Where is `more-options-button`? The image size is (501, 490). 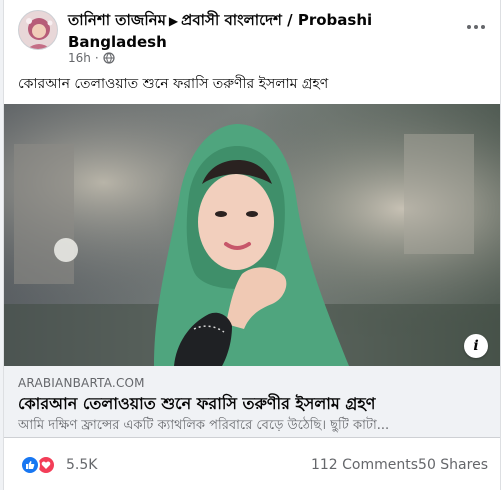 more-options-button is located at coordinates (476, 27).